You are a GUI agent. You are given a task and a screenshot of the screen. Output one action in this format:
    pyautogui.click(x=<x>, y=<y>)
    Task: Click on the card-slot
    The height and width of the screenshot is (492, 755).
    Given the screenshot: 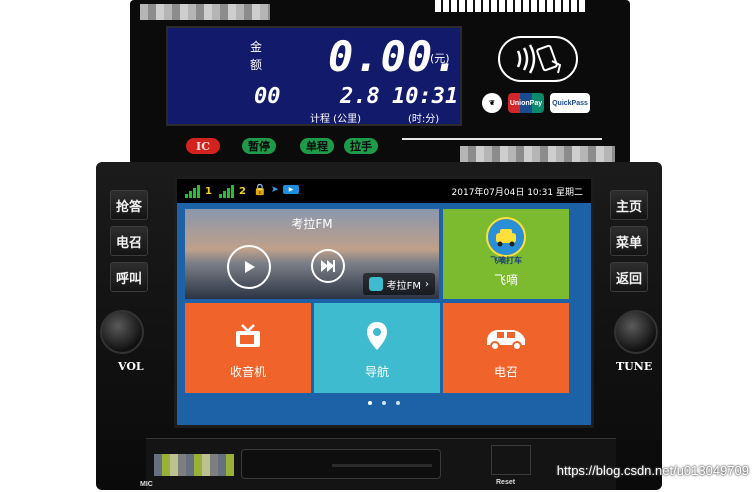 What is the action you would take?
    pyautogui.click(x=341, y=464)
    